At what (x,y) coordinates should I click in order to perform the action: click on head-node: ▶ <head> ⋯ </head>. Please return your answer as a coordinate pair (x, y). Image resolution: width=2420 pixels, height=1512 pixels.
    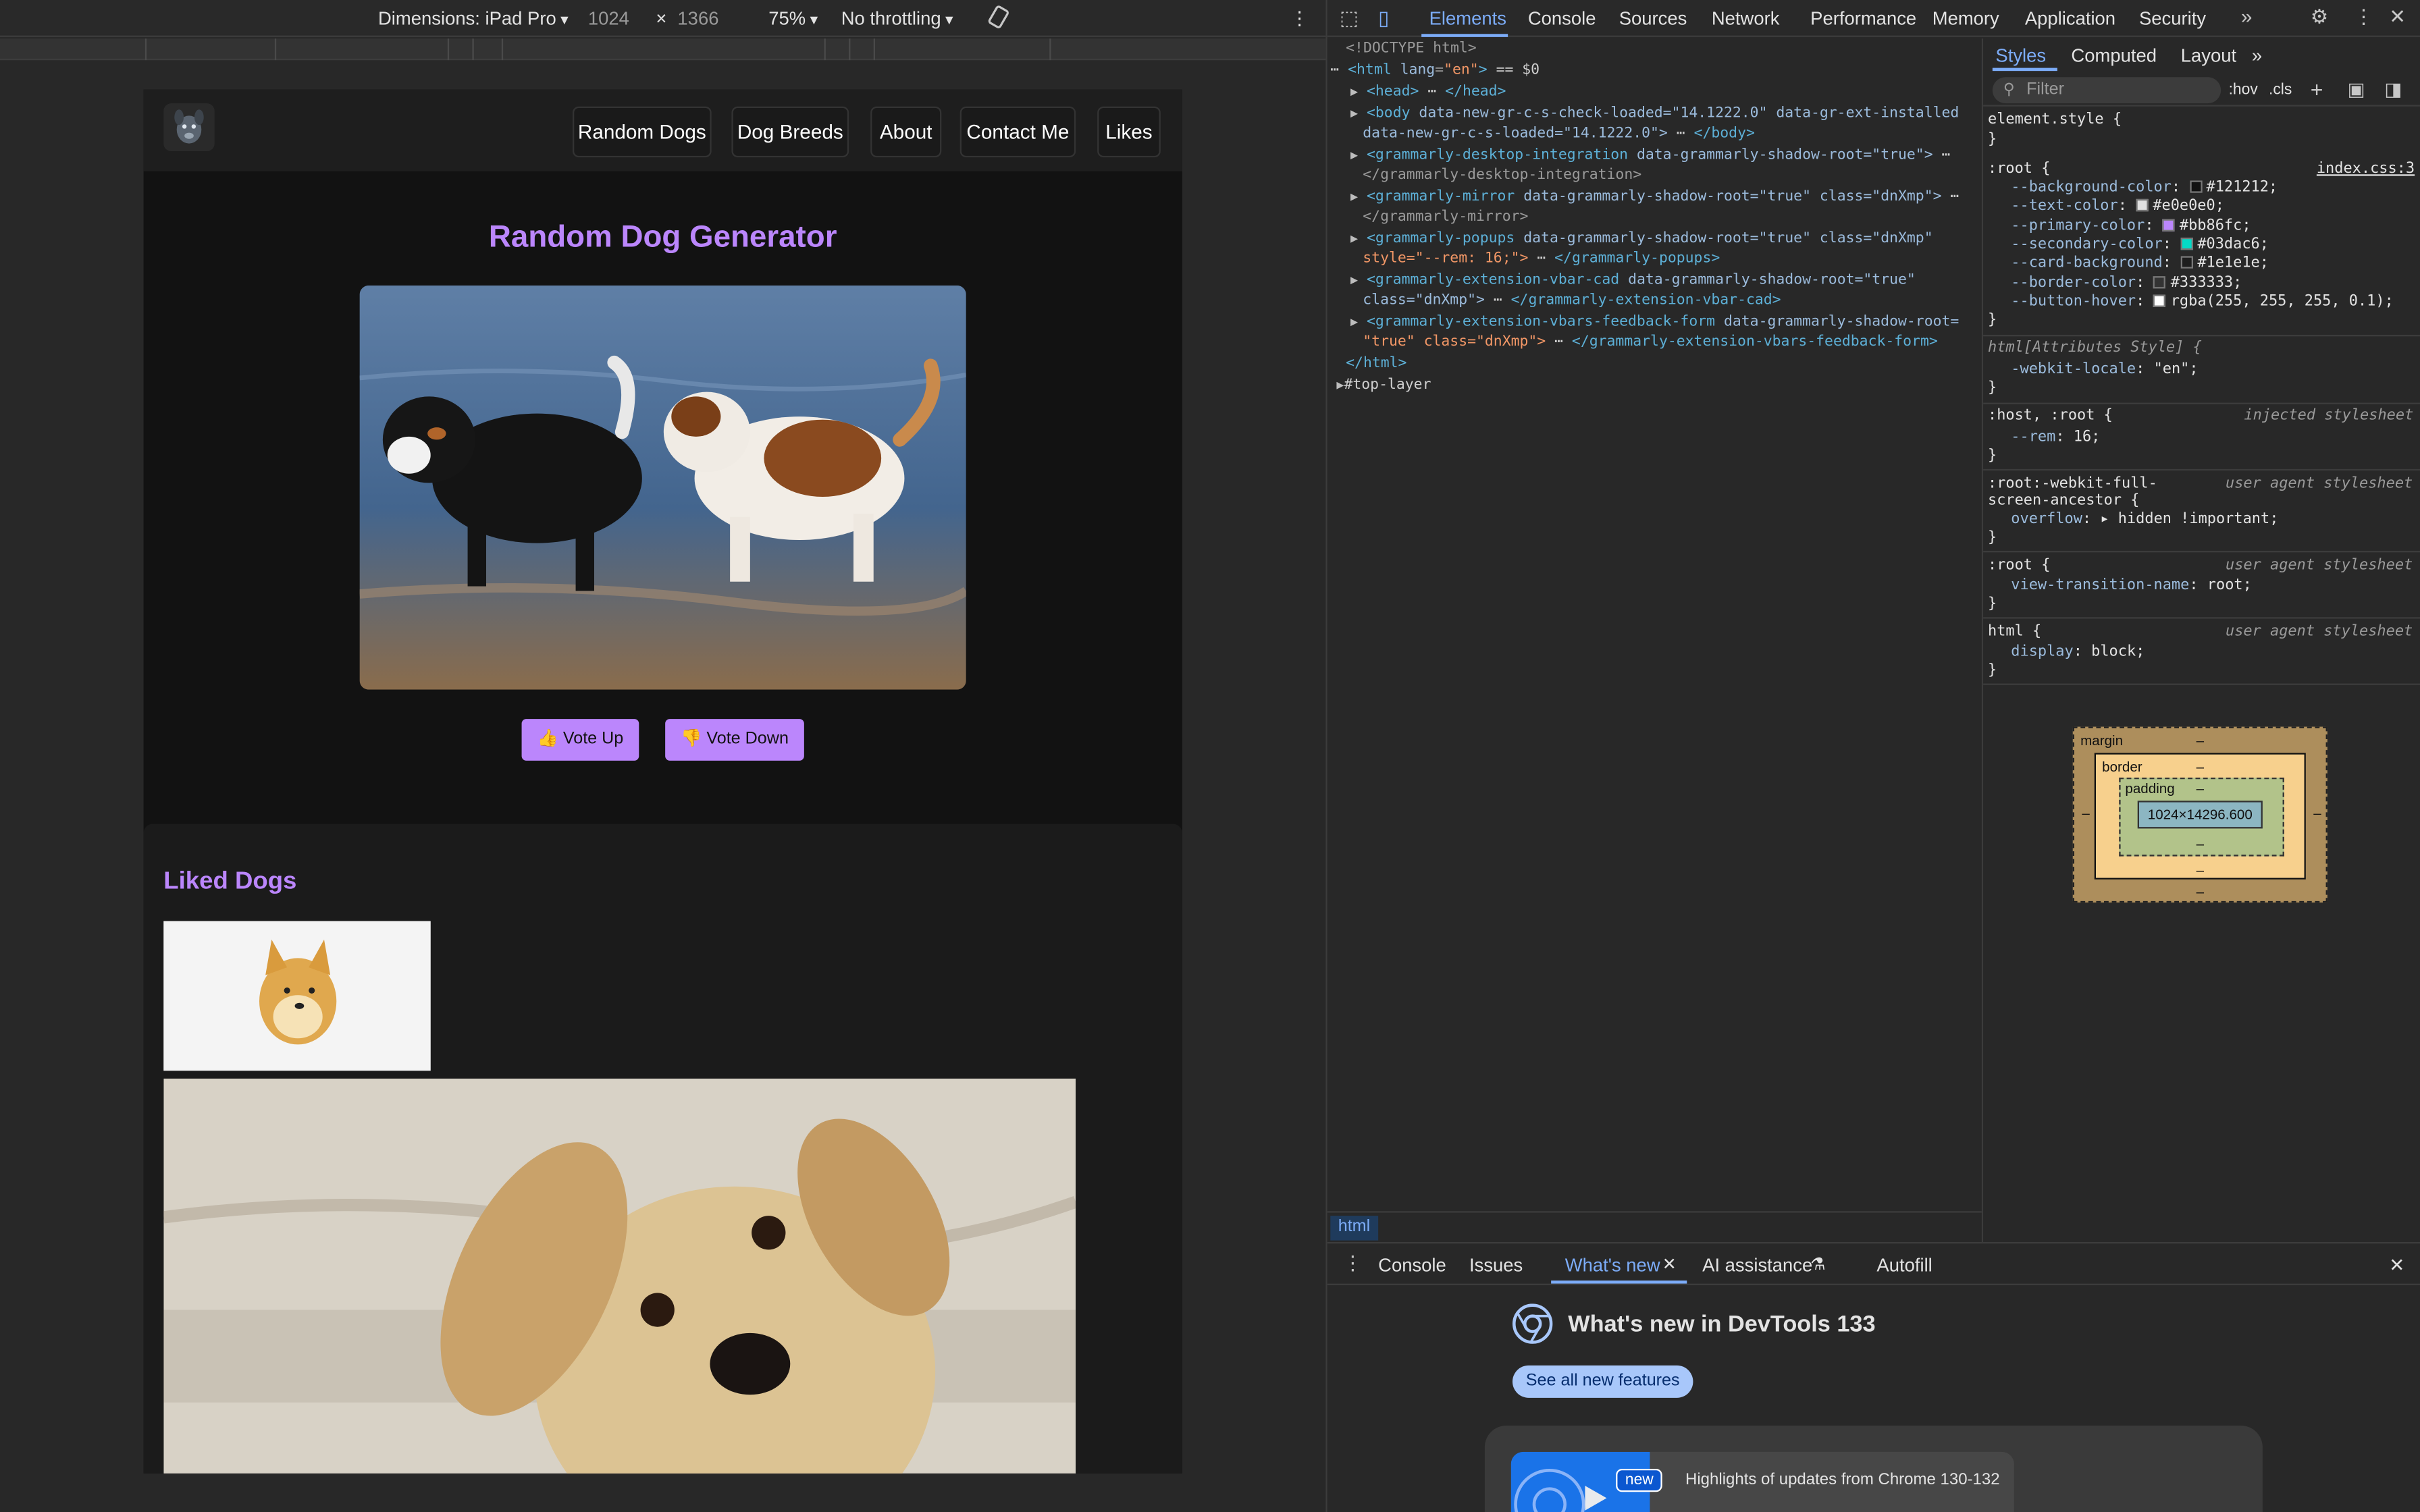
    Looking at the image, I should click on (1428, 92).